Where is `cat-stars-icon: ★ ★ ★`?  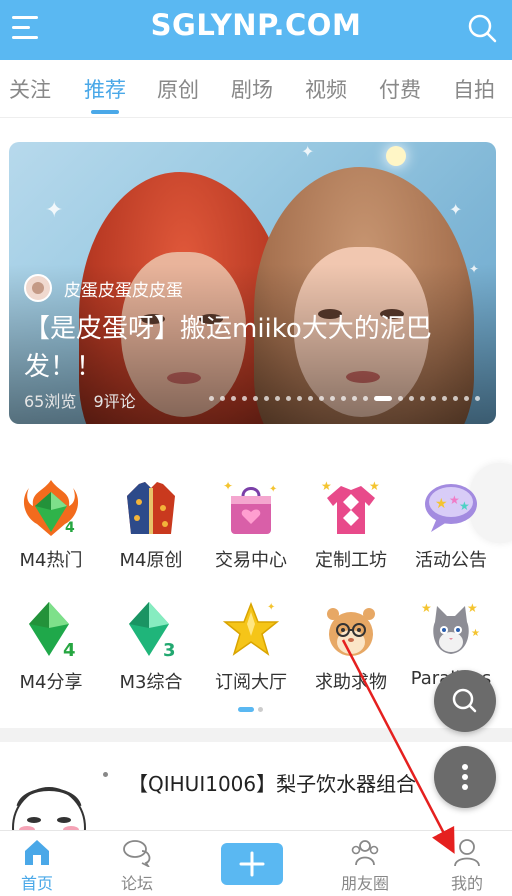
cat-stars-icon: ★ ★ ★ is located at coordinates (451, 630).